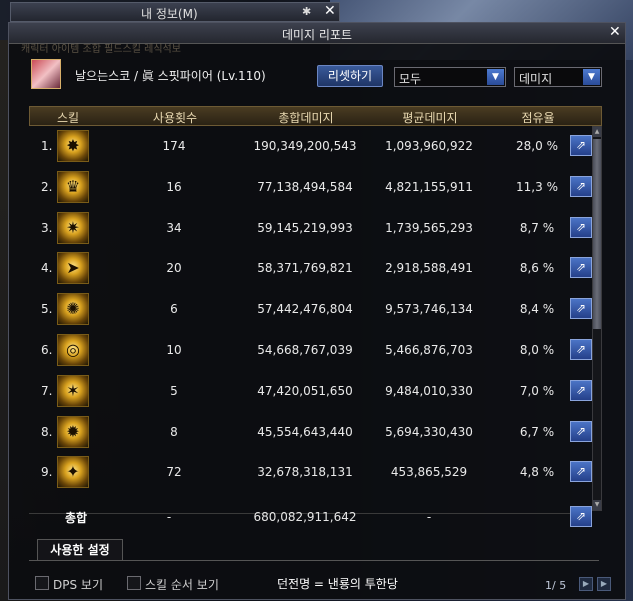  I want to click on row-uses: 20, so click(174, 268).